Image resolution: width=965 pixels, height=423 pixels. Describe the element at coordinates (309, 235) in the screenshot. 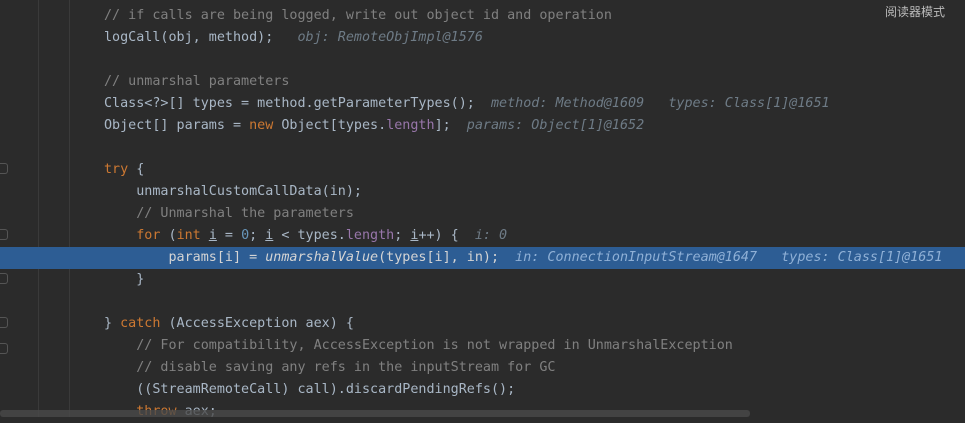

I see `code-token: < types.` at that location.